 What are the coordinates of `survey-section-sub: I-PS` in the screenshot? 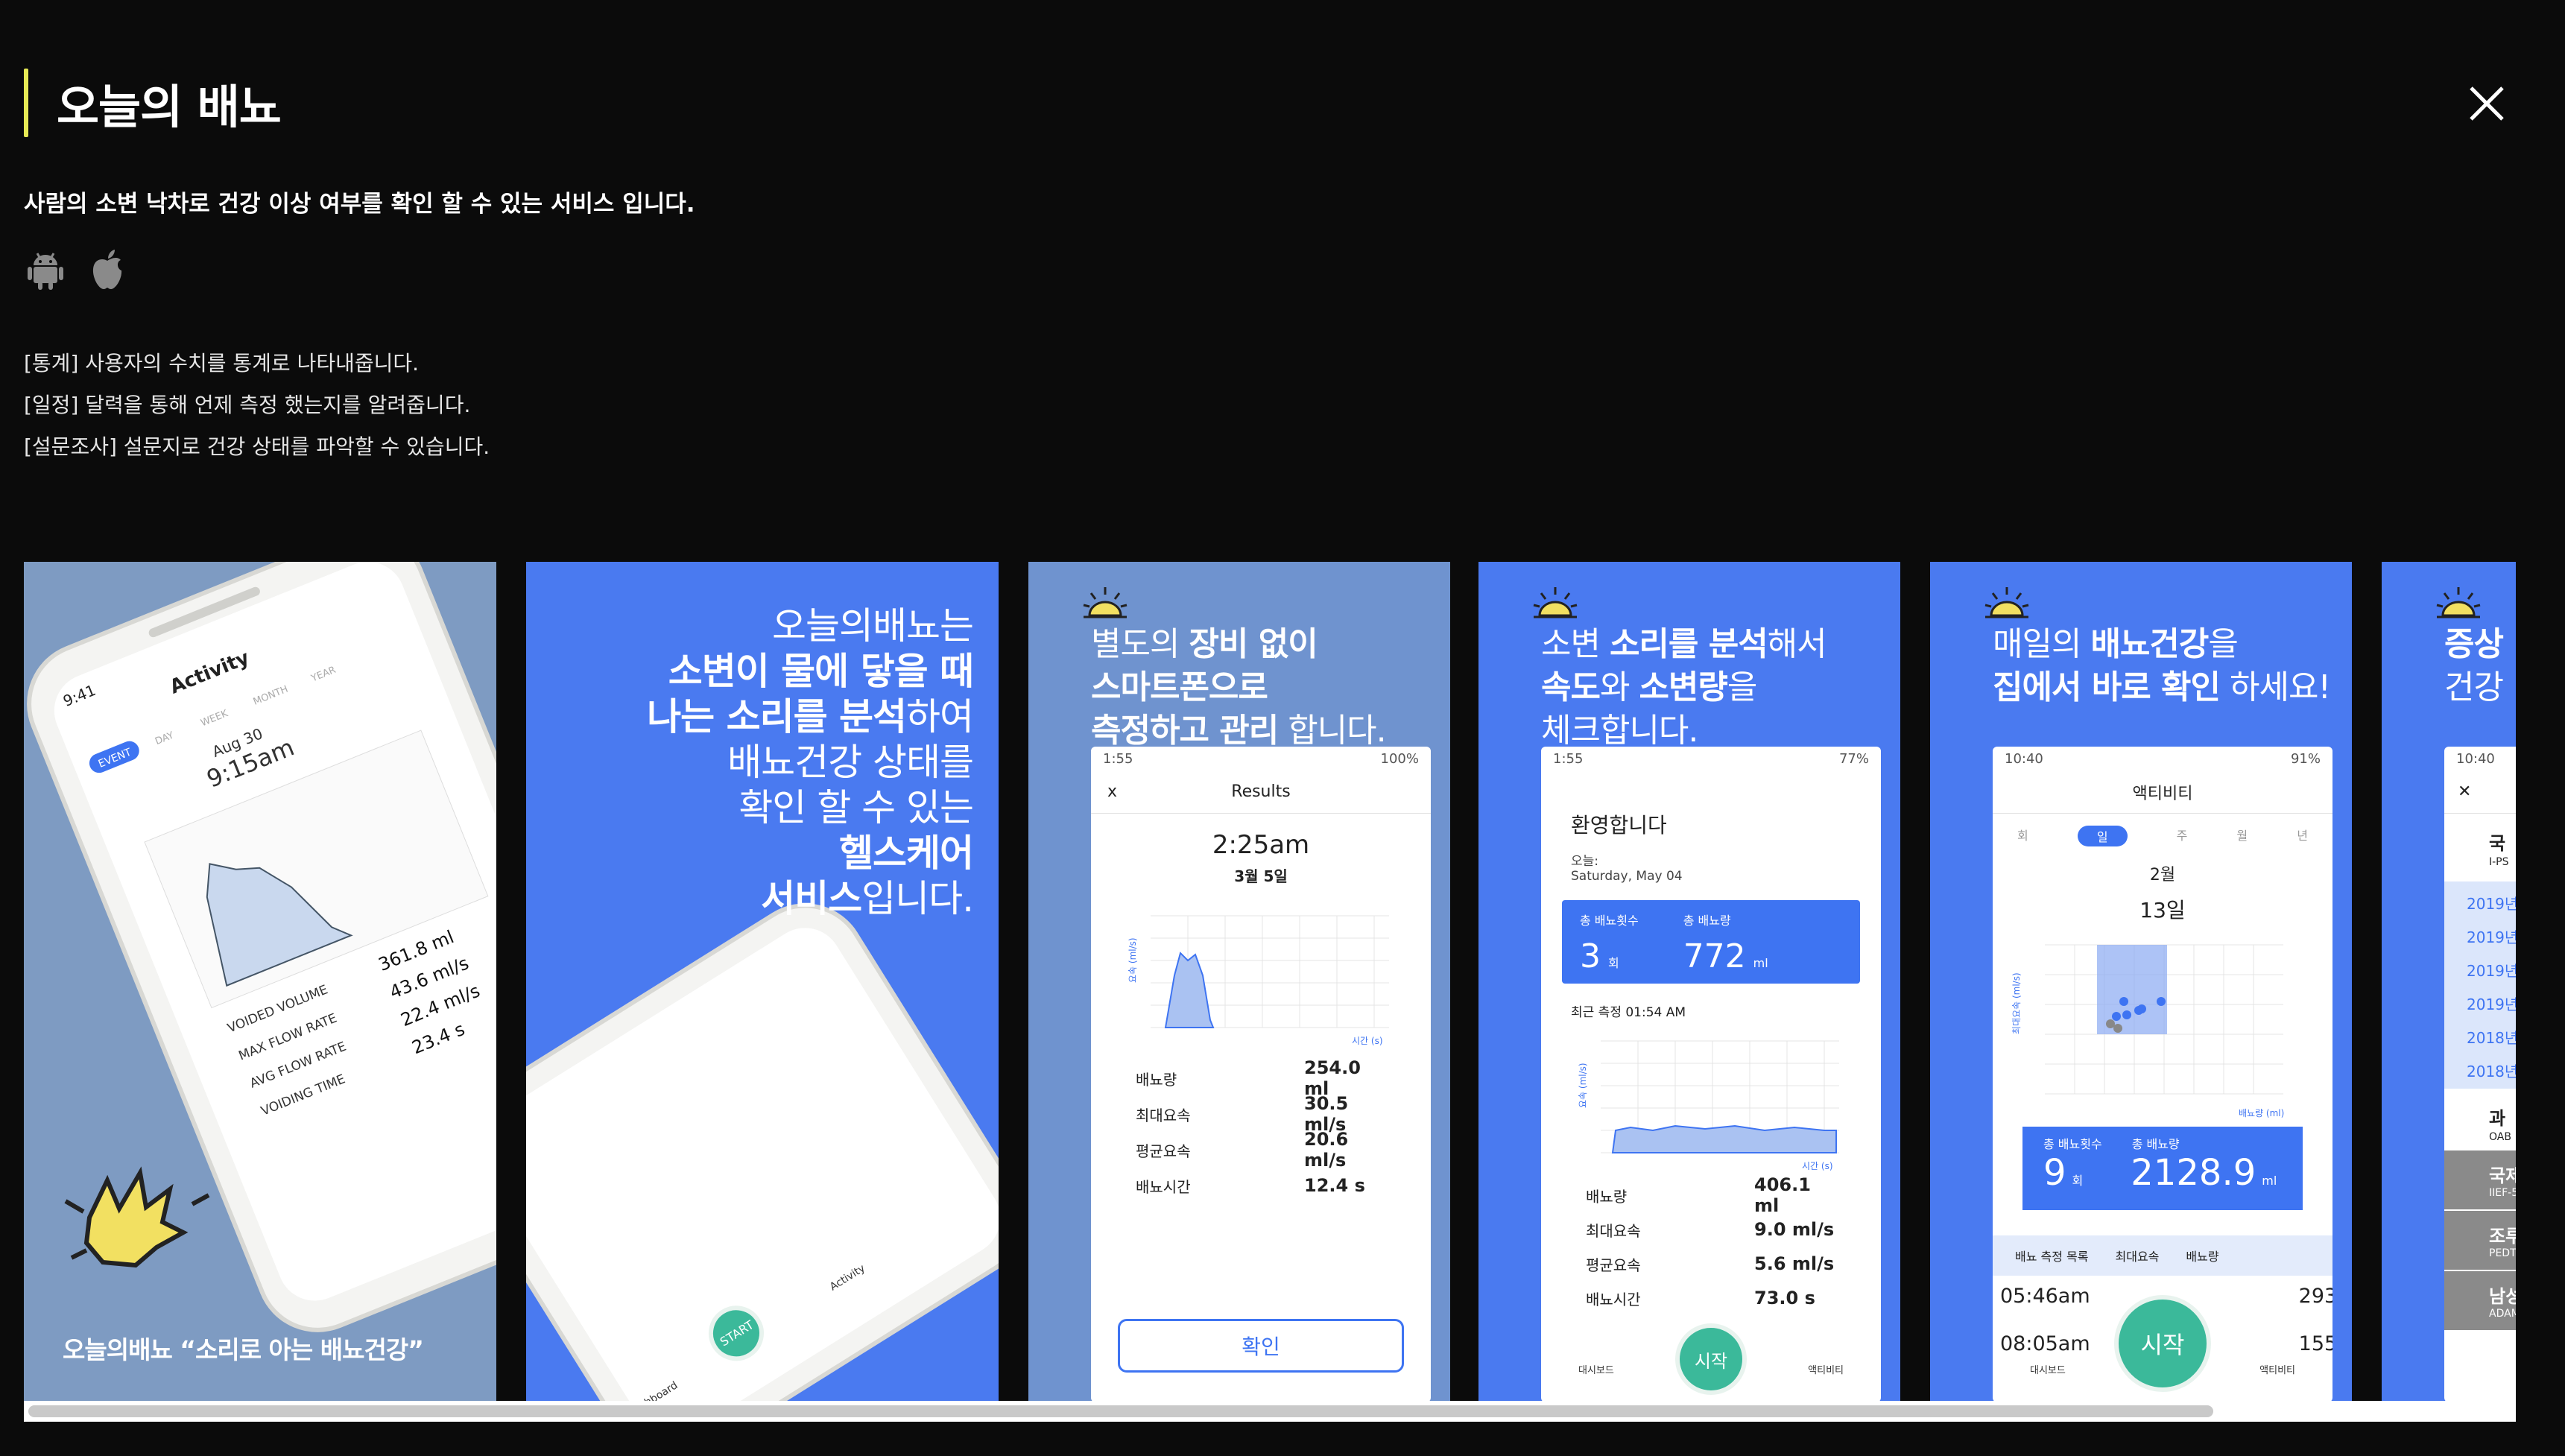 It's located at (2499, 862).